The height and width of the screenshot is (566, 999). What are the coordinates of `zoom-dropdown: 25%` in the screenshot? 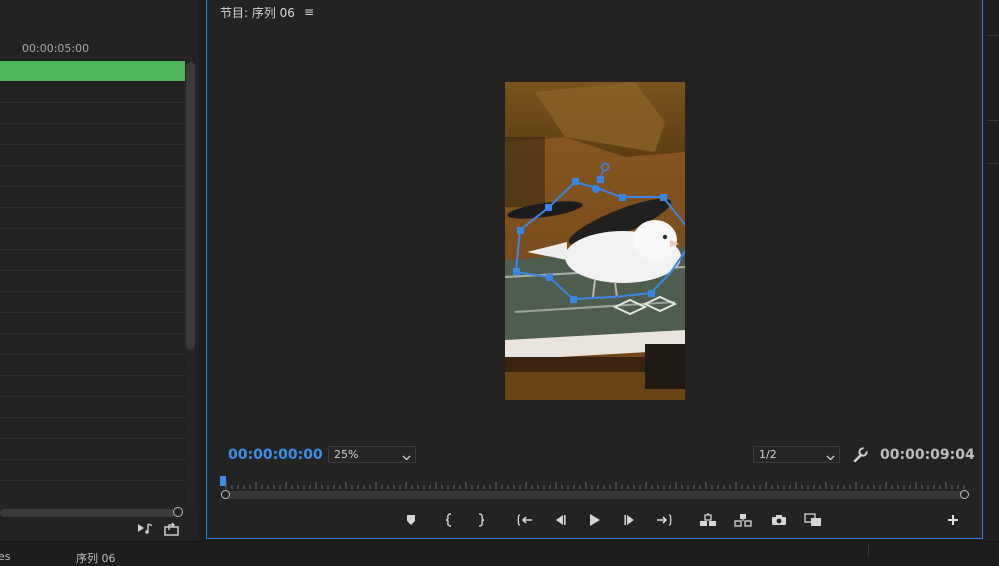 It's located at (372, 454).